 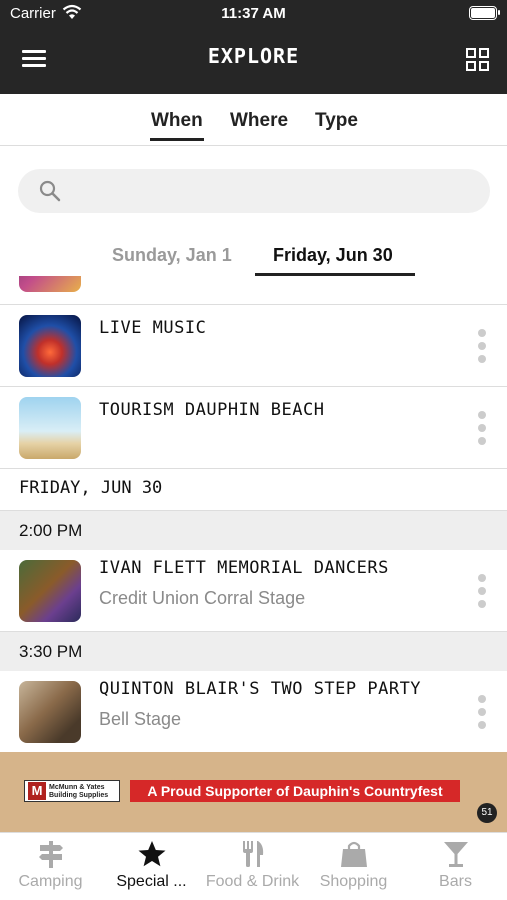 I want to click on cocktail-glass-icon, so click(x=456, y=854).